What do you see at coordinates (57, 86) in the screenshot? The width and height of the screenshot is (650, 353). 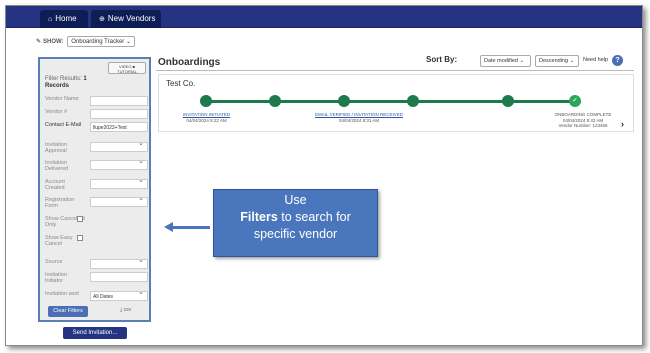 I see `filter-results-unit: Records` at bounding box center [57, 86].